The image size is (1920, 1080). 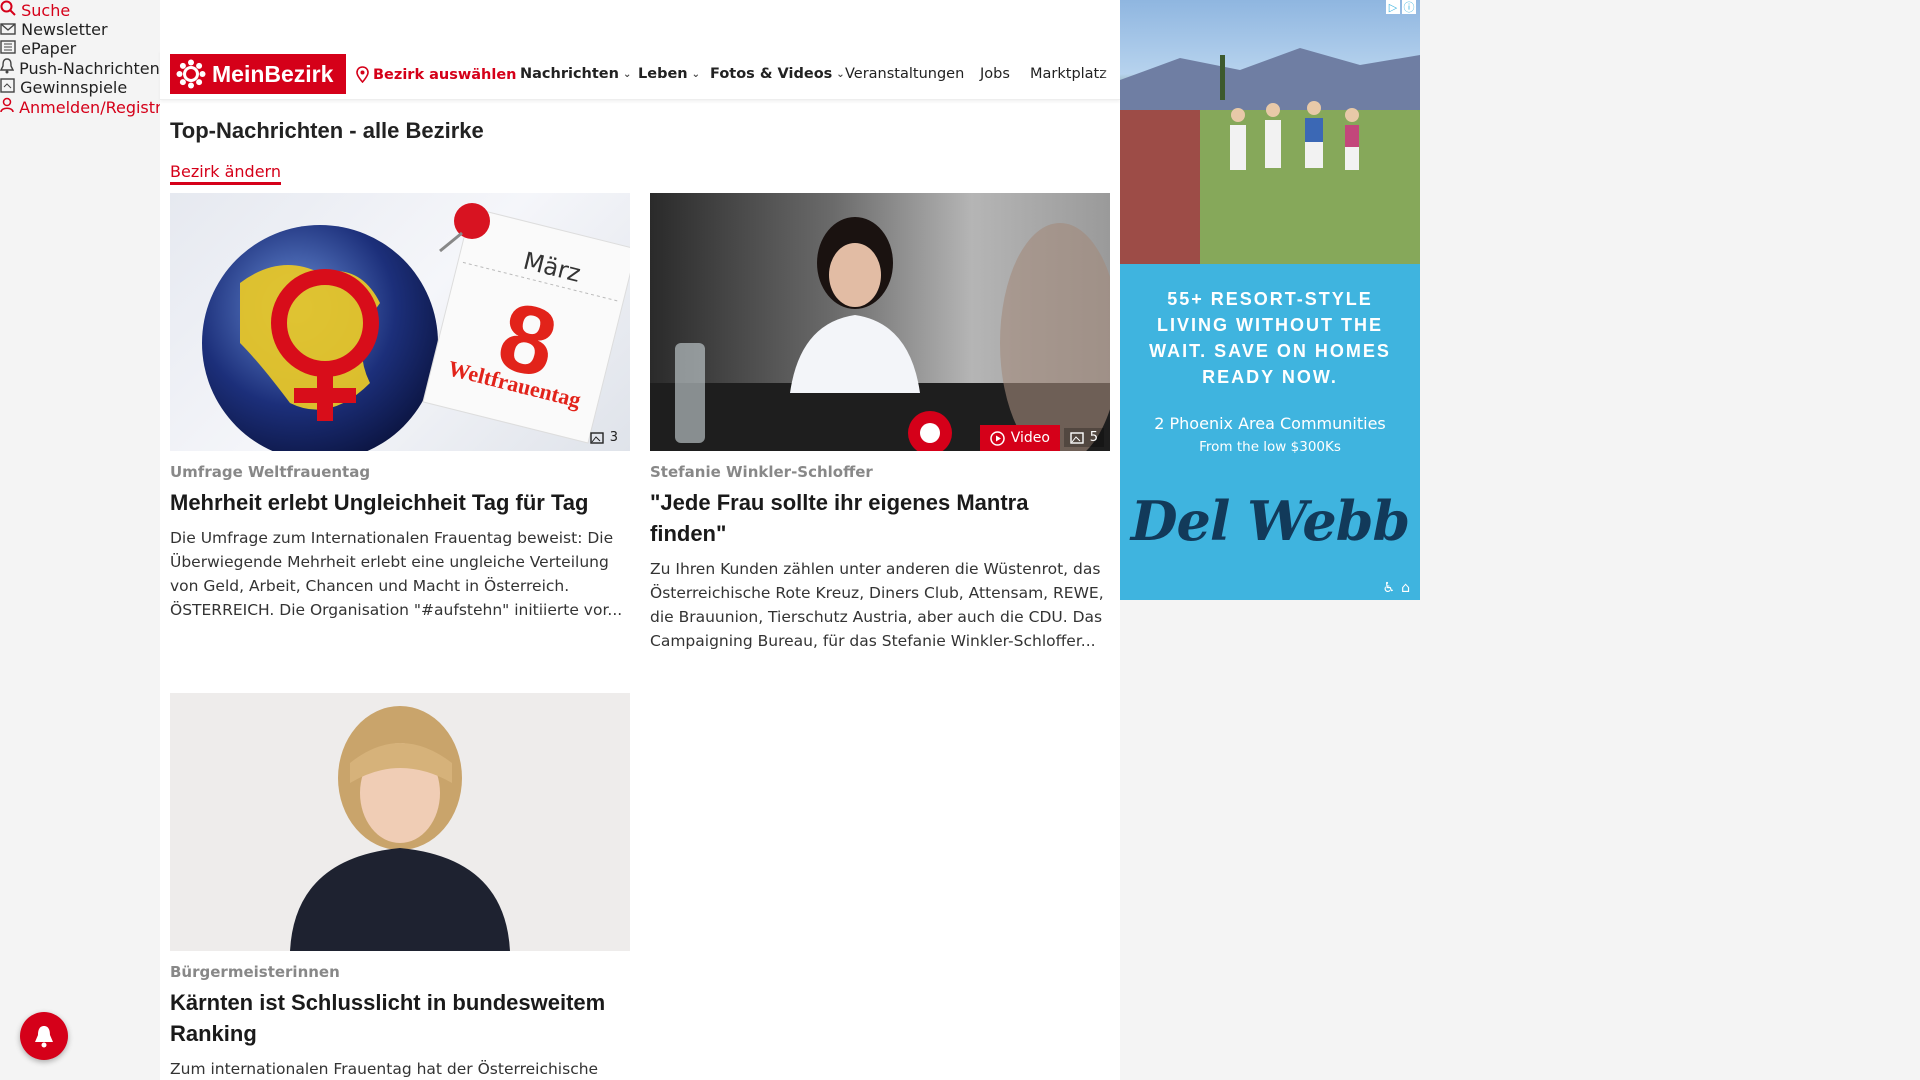 What do you see at coordinates (880, 334) in the screenshot?
I see `interview-photo` at bounding box center [880, 334].